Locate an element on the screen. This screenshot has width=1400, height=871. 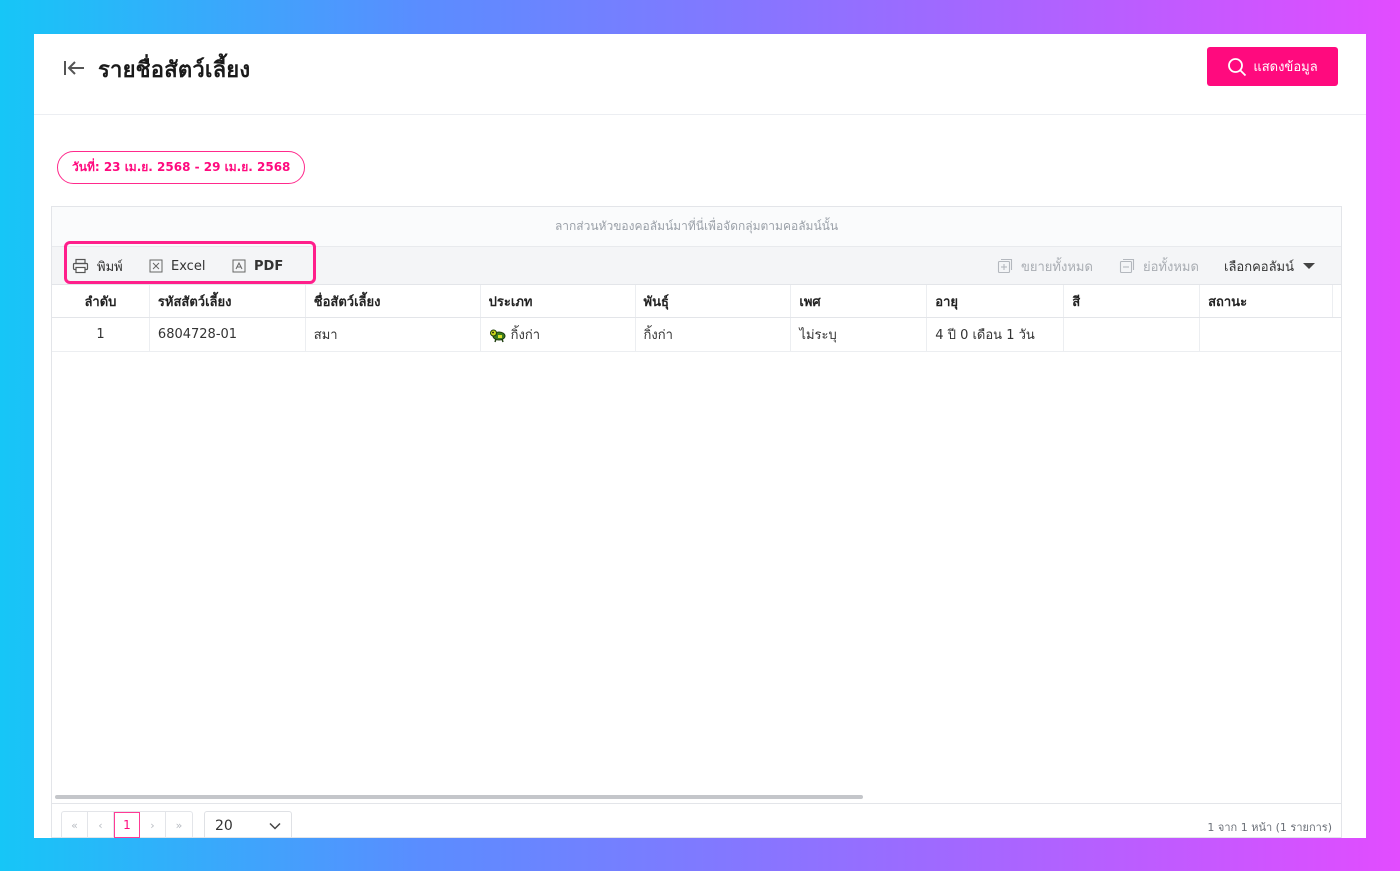
page-header: รายชื่อสัตว์เลี้ยง แสดงข้อมูล is located at coordinates (700, 74).